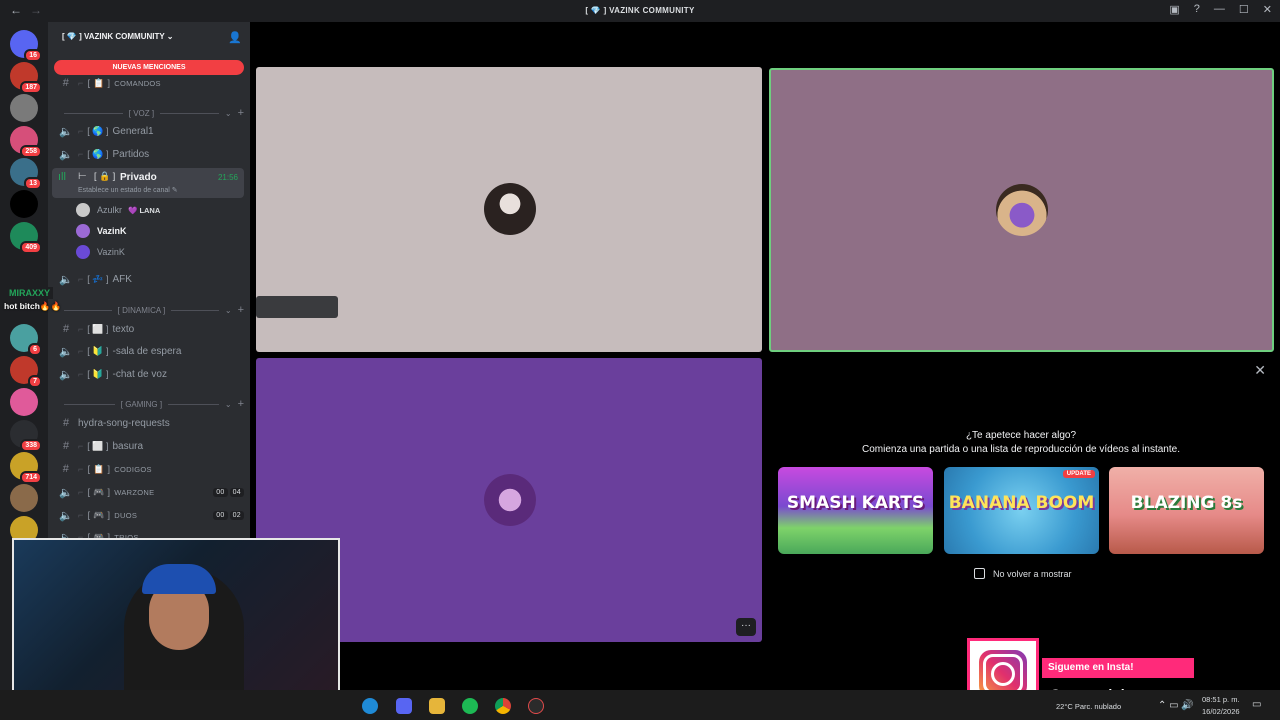 The width and height of the screenshot is (1280, 720). I want to click on activity-prompt: ¿Te apetece hacer algo?, so click(1021, 435).